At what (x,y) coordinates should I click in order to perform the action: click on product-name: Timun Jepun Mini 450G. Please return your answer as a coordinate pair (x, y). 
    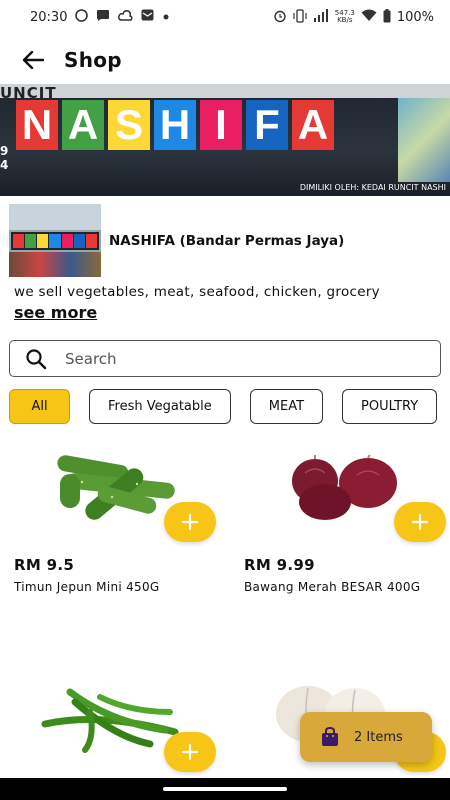
    Looking at the image, I should click on (87, 587).